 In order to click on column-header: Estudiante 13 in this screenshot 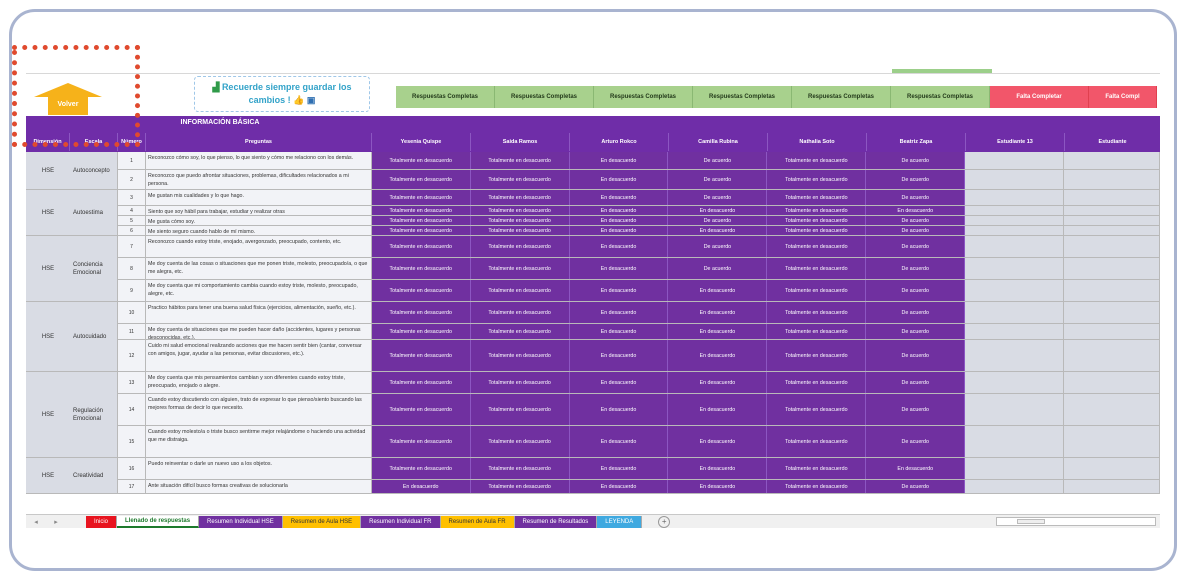, I will do `click(1015, 142)`.